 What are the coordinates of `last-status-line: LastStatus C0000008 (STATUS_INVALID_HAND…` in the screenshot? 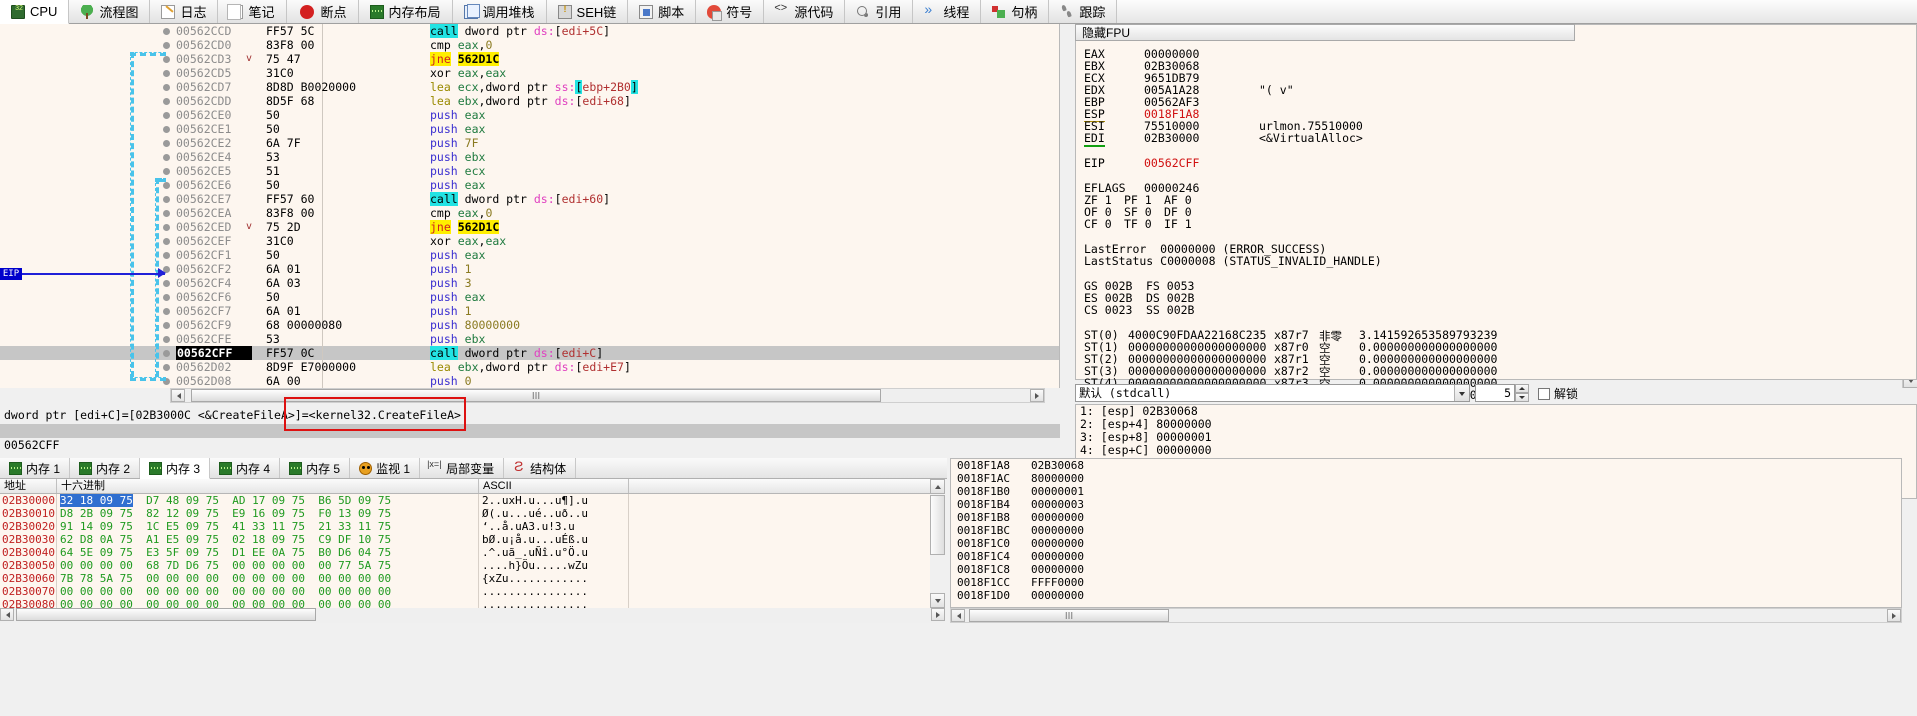 It's located at (1233, 261).